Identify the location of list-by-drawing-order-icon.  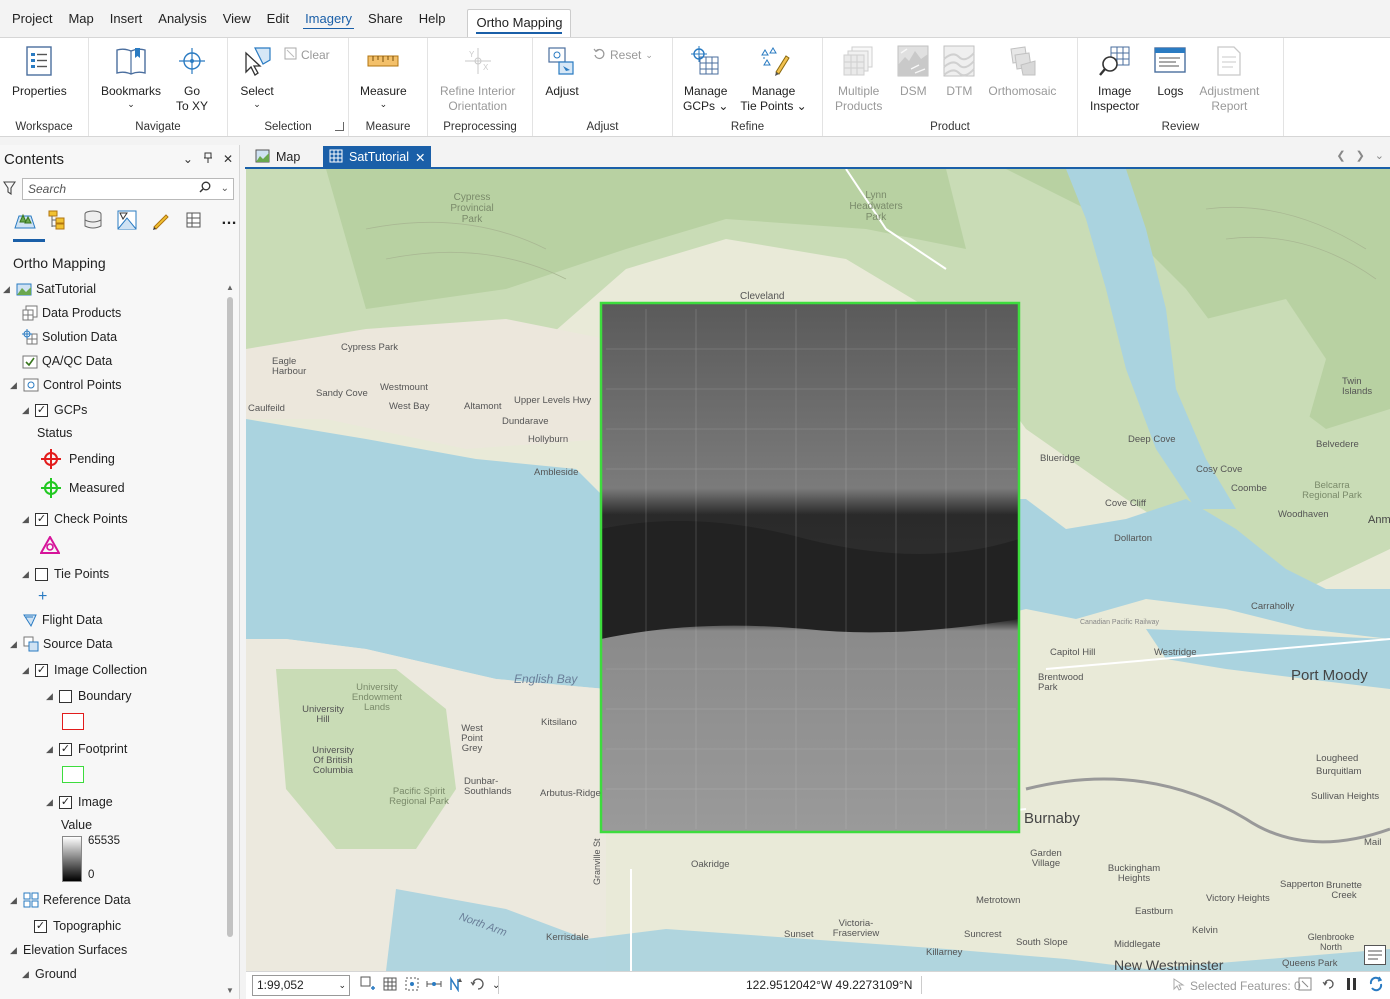
(25, 220).